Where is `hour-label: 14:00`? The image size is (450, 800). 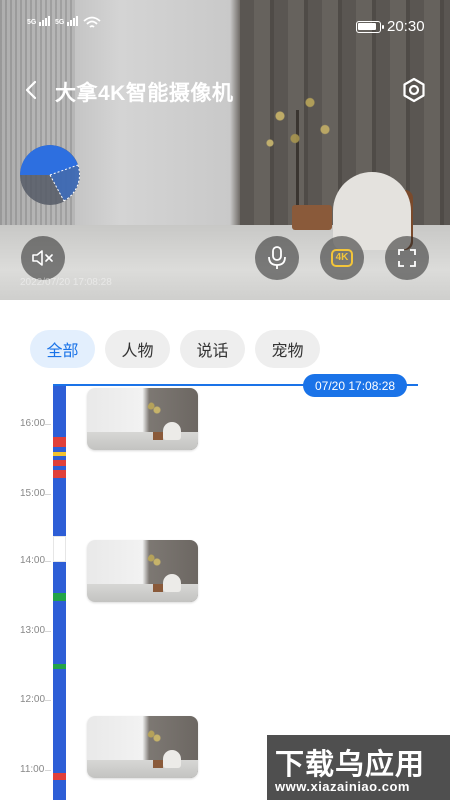 hour-label: 14:00 is located at coordinates (33, 560).